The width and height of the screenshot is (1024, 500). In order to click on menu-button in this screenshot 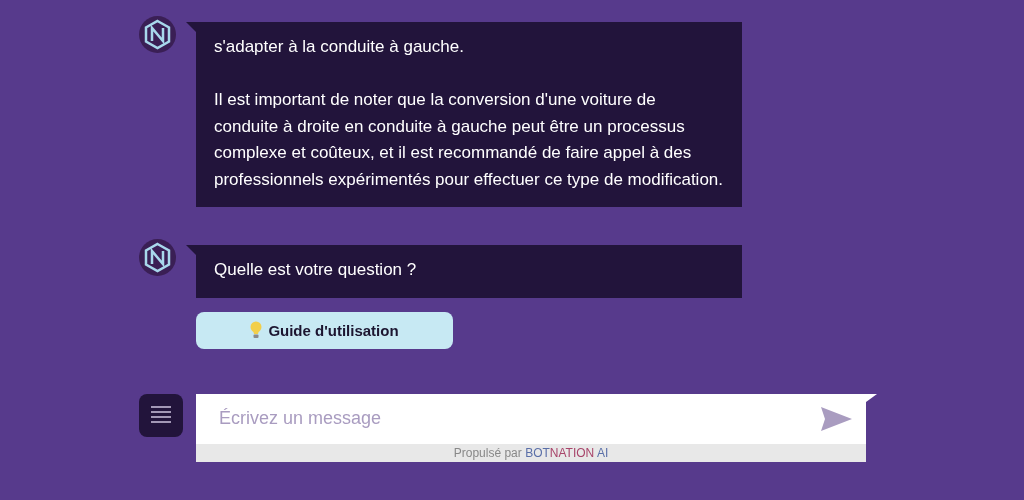, I will do `click(161, 415)`.